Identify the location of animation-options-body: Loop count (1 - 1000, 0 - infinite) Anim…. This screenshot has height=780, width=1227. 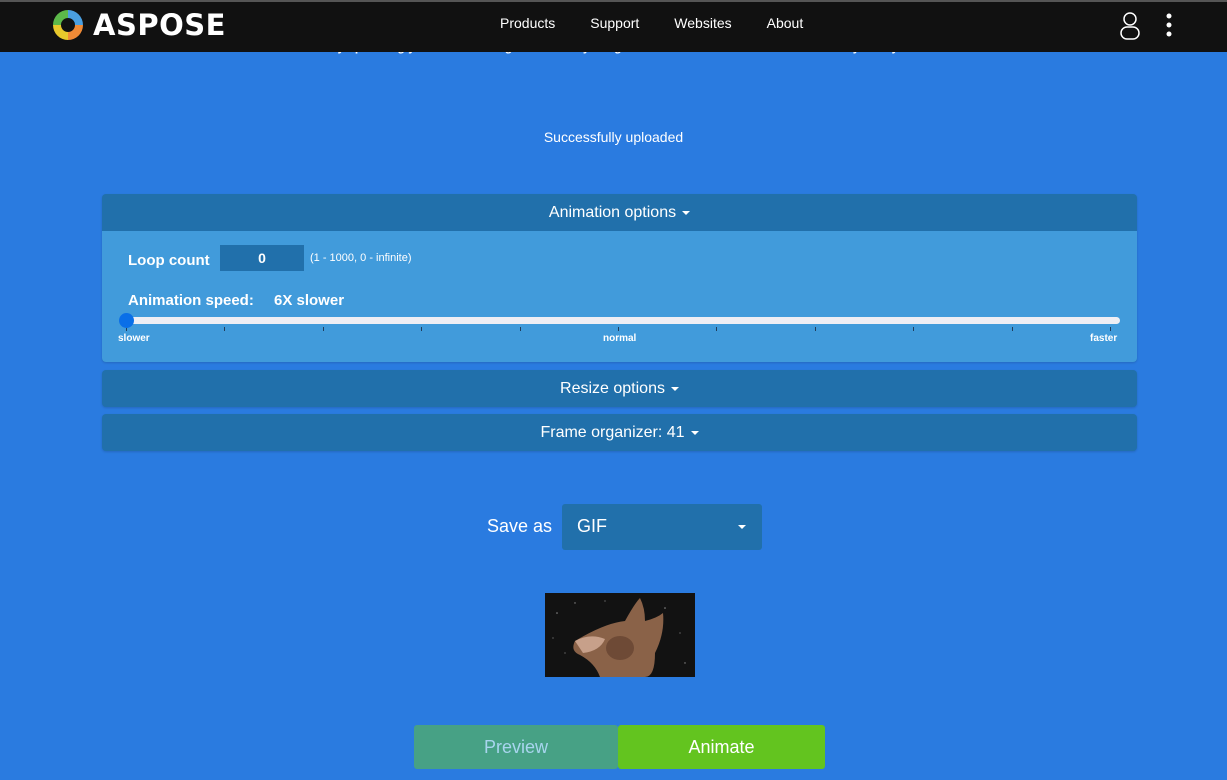
(619, 296).